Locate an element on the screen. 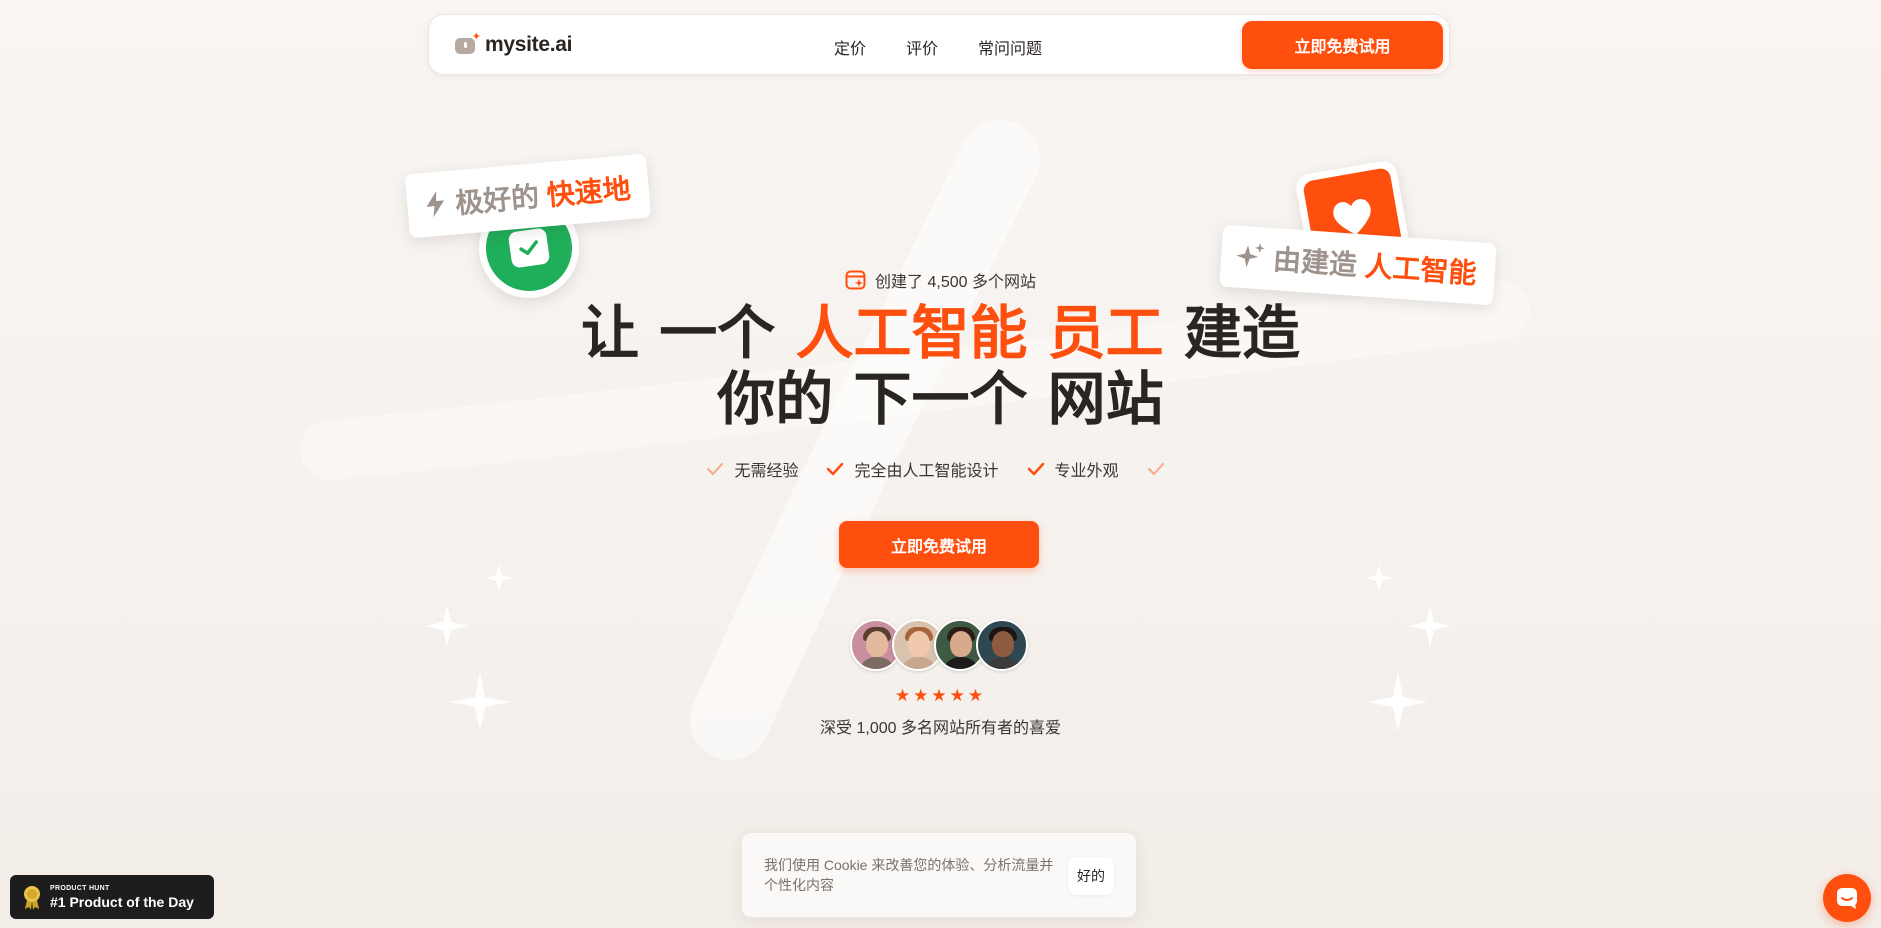 The width and height of the screenshot is (1881, 928). nav-free-trial-button: 立即免费试用 is located at coordinates (1342, 45).